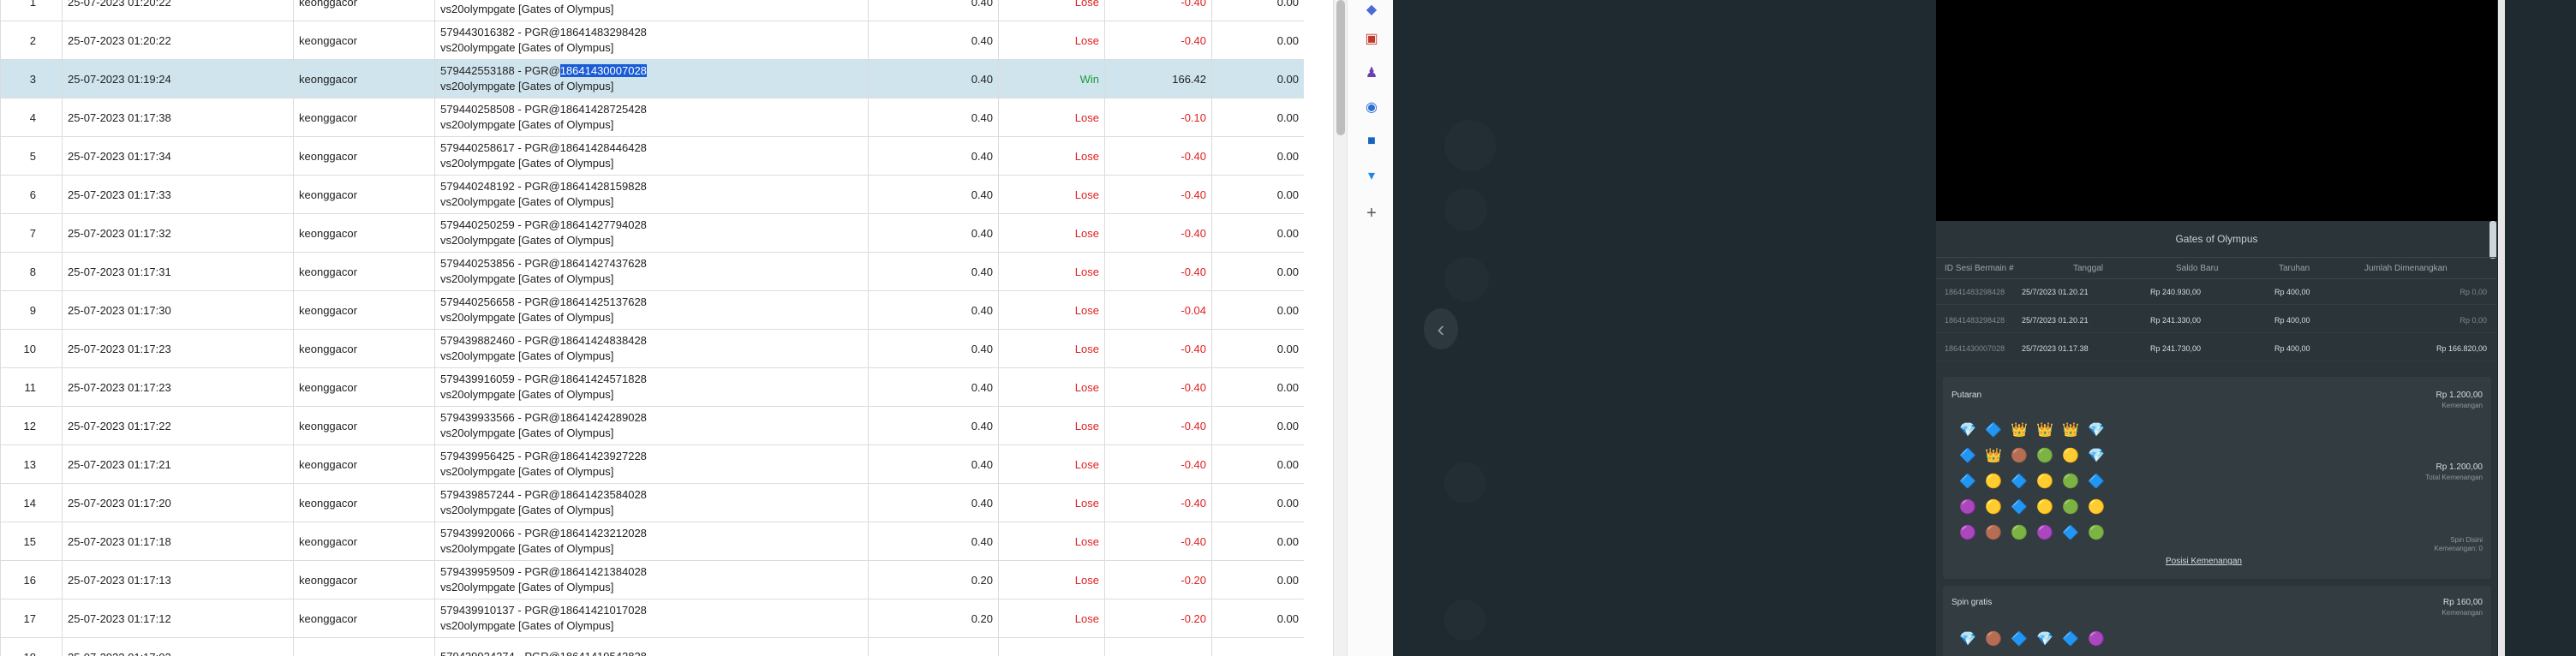 This screenshot has width=2576, height=656. Describe the element at coordinates (31, 579) in the screenshot. I see `row-number: 16` at that location.